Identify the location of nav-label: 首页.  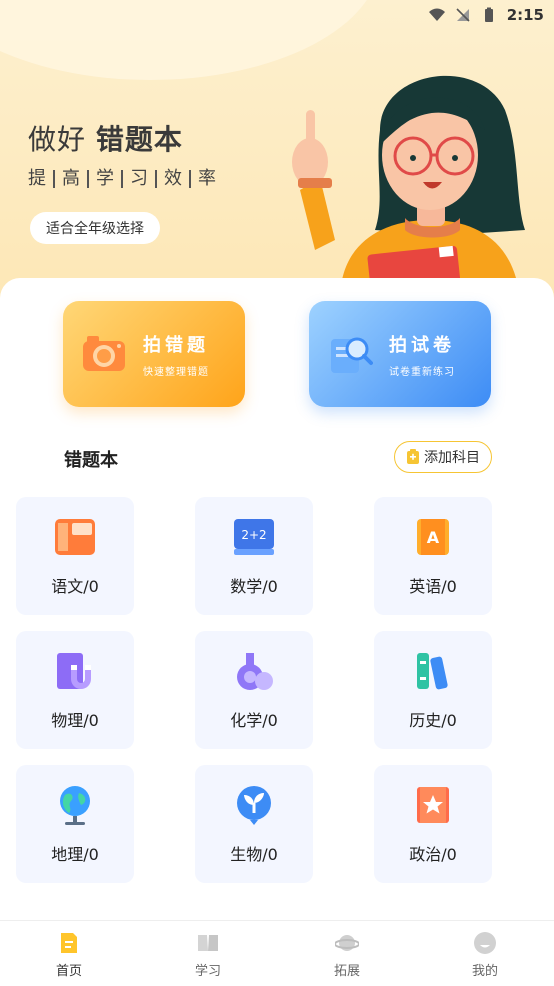
(68, 971).